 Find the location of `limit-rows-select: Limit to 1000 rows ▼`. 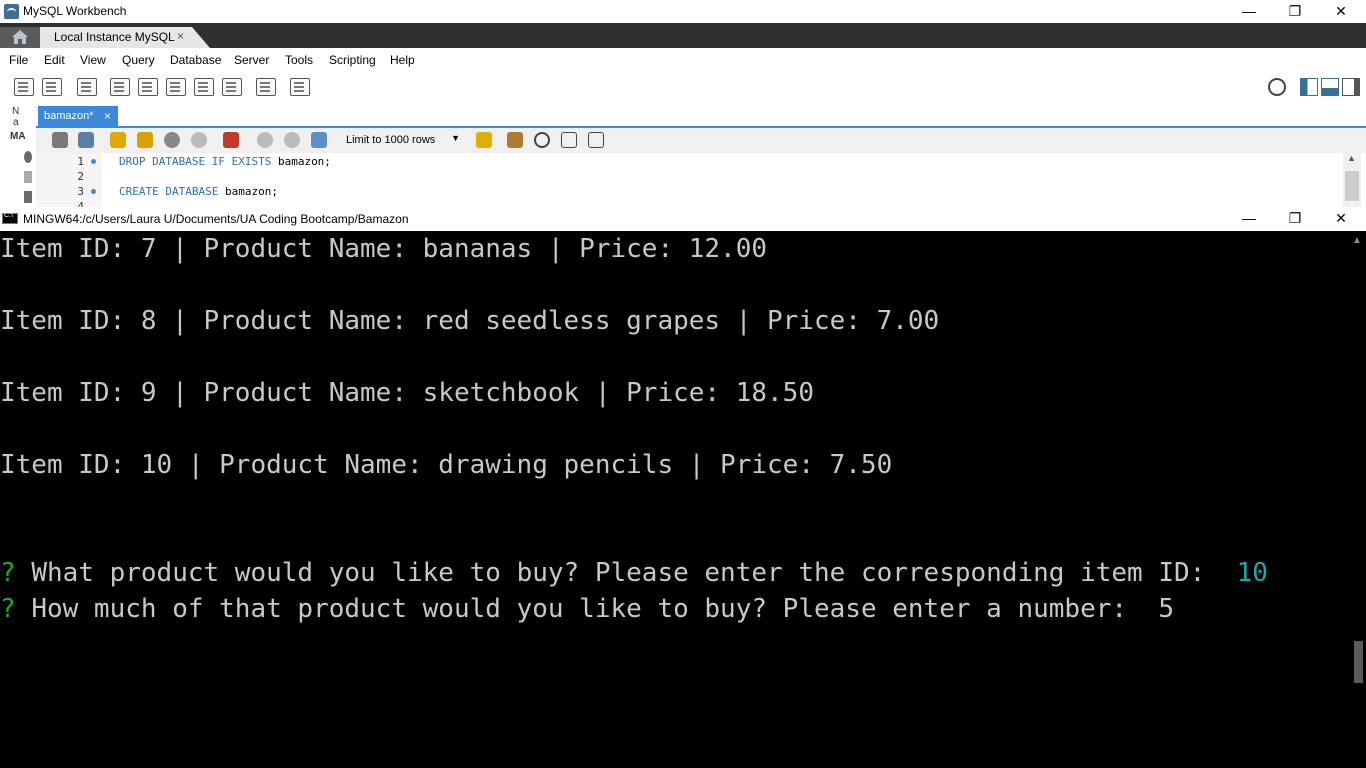

limit-rows-select: Limit to 1000 rows ▼ is located at coordinates (402, 140).